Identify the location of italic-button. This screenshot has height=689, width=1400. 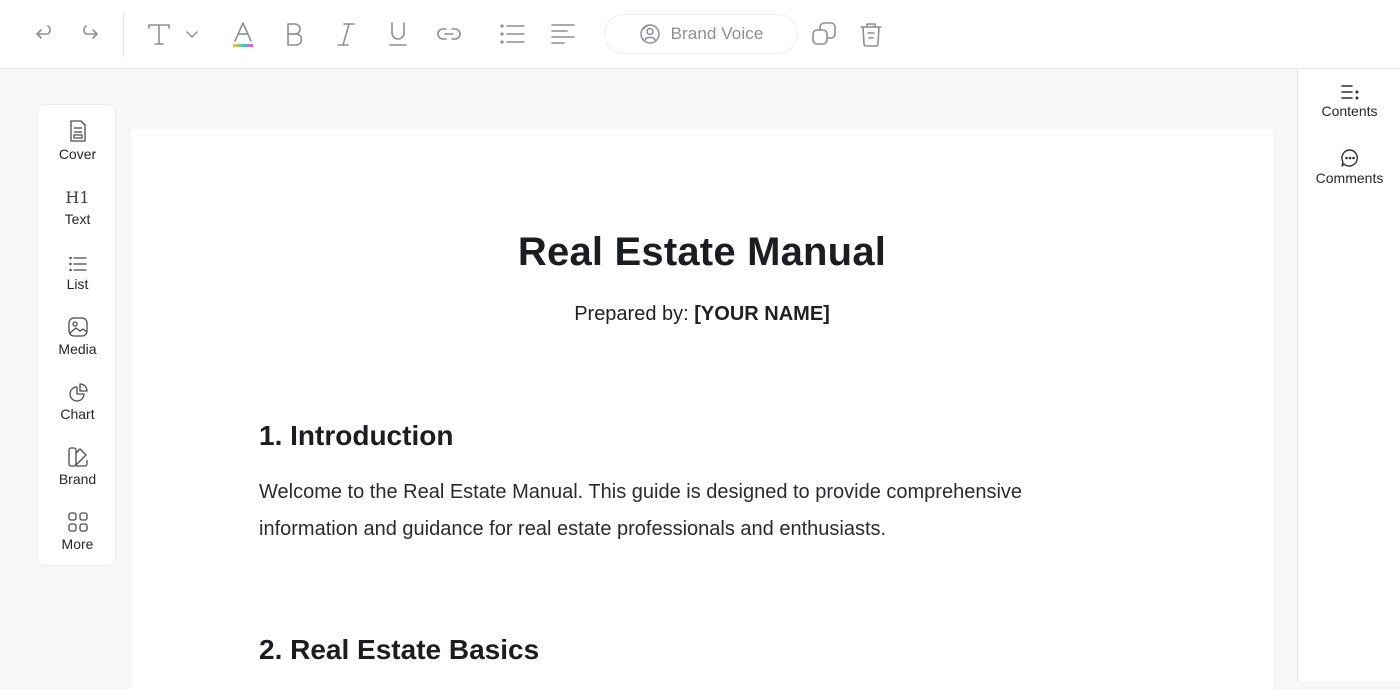
(346, 34).